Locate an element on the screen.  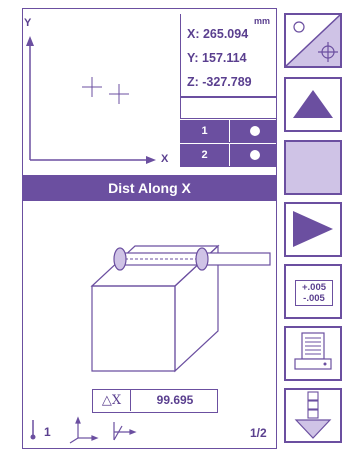
y-axis-label: Y is located at coordinates (28, 23).